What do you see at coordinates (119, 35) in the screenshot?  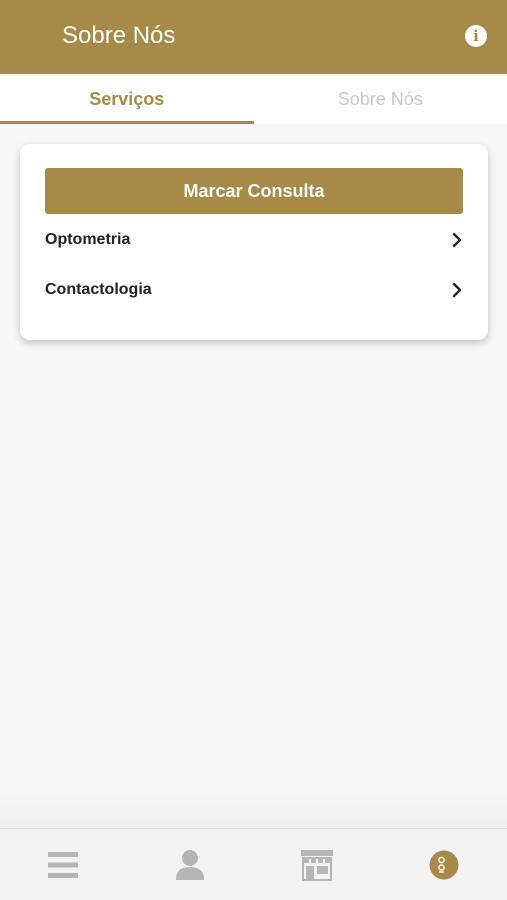 I see `page-title: Sobre Nós` at bounding box center [119, 35].